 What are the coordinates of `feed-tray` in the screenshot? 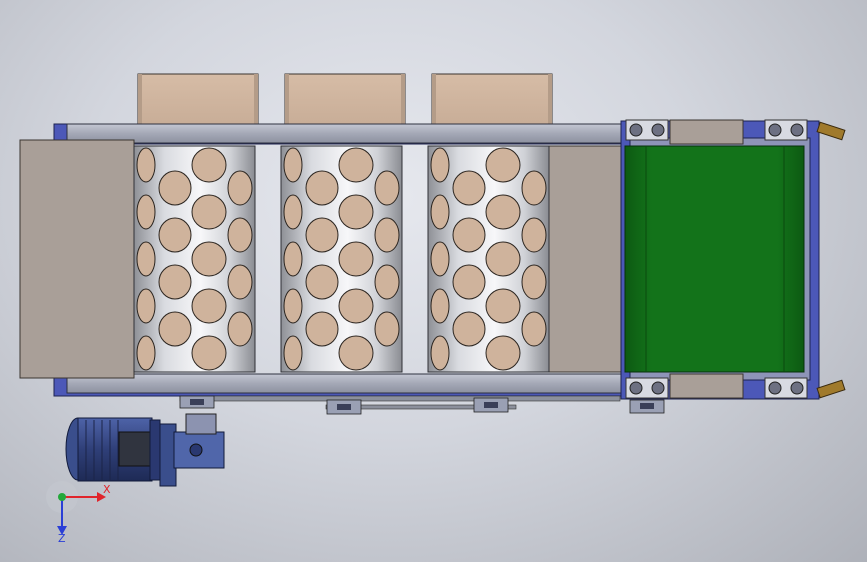 It's located at (77, 259).